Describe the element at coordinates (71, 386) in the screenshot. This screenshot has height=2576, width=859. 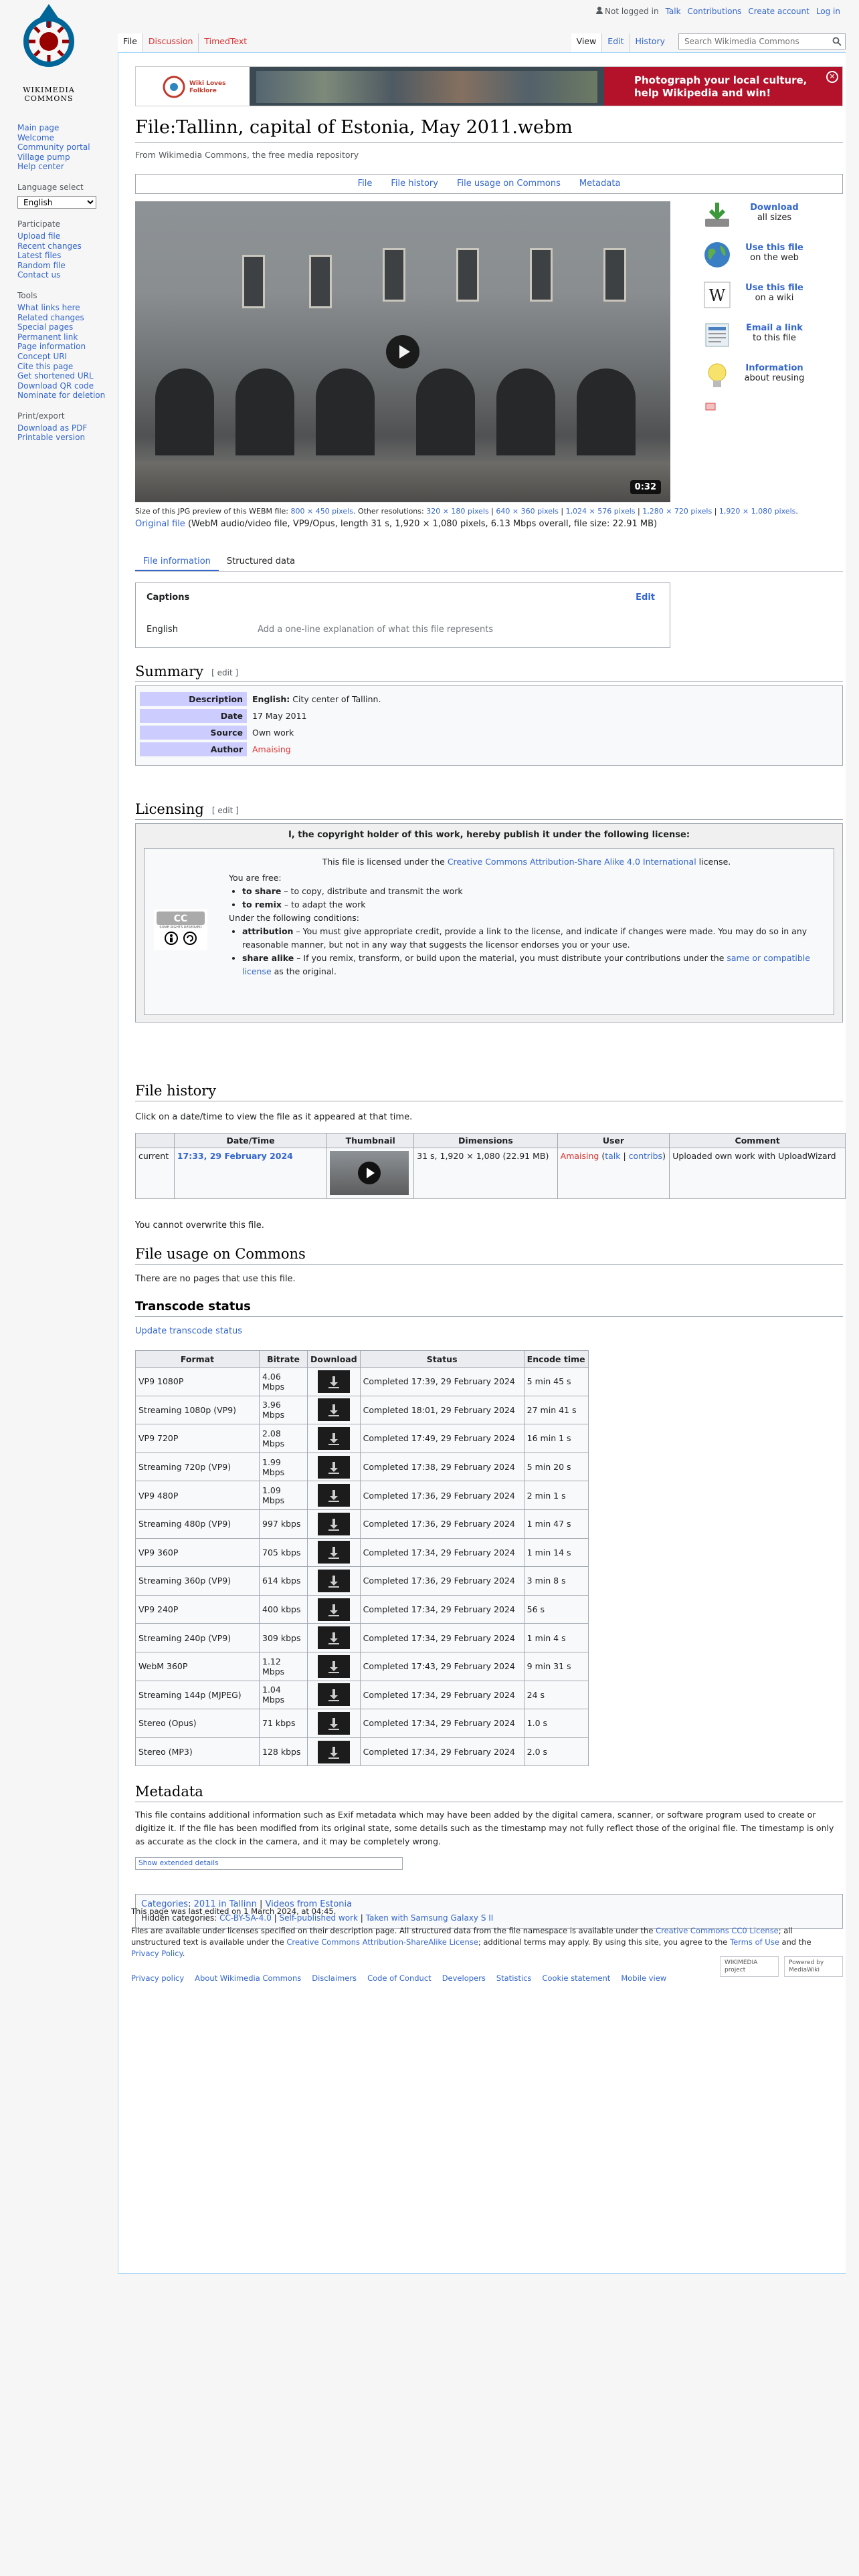
I see `sidebar-item-qr-code: Download QR code` at that location.